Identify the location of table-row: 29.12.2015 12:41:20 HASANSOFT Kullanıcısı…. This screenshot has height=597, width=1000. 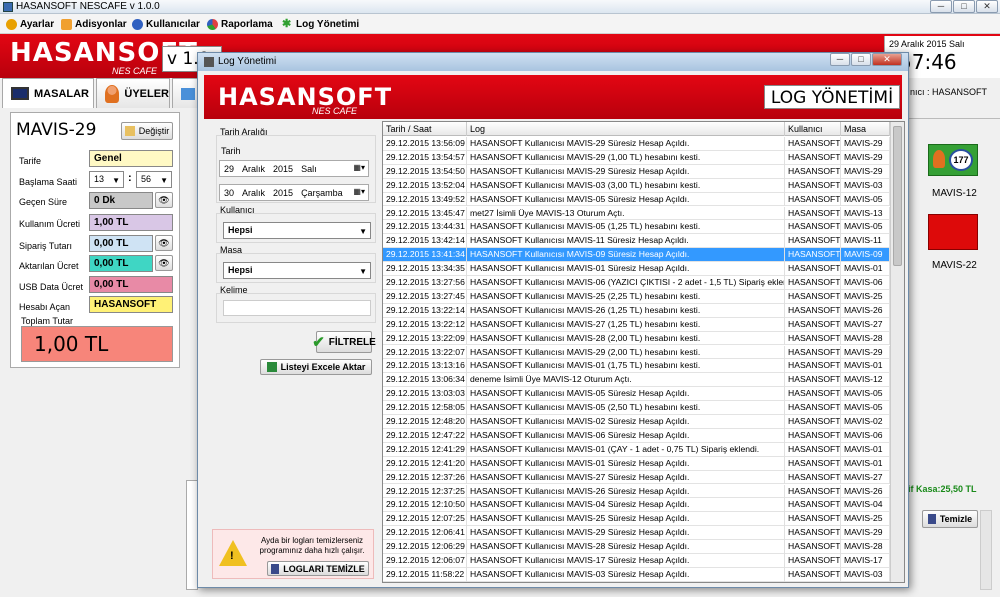
(636, 463).